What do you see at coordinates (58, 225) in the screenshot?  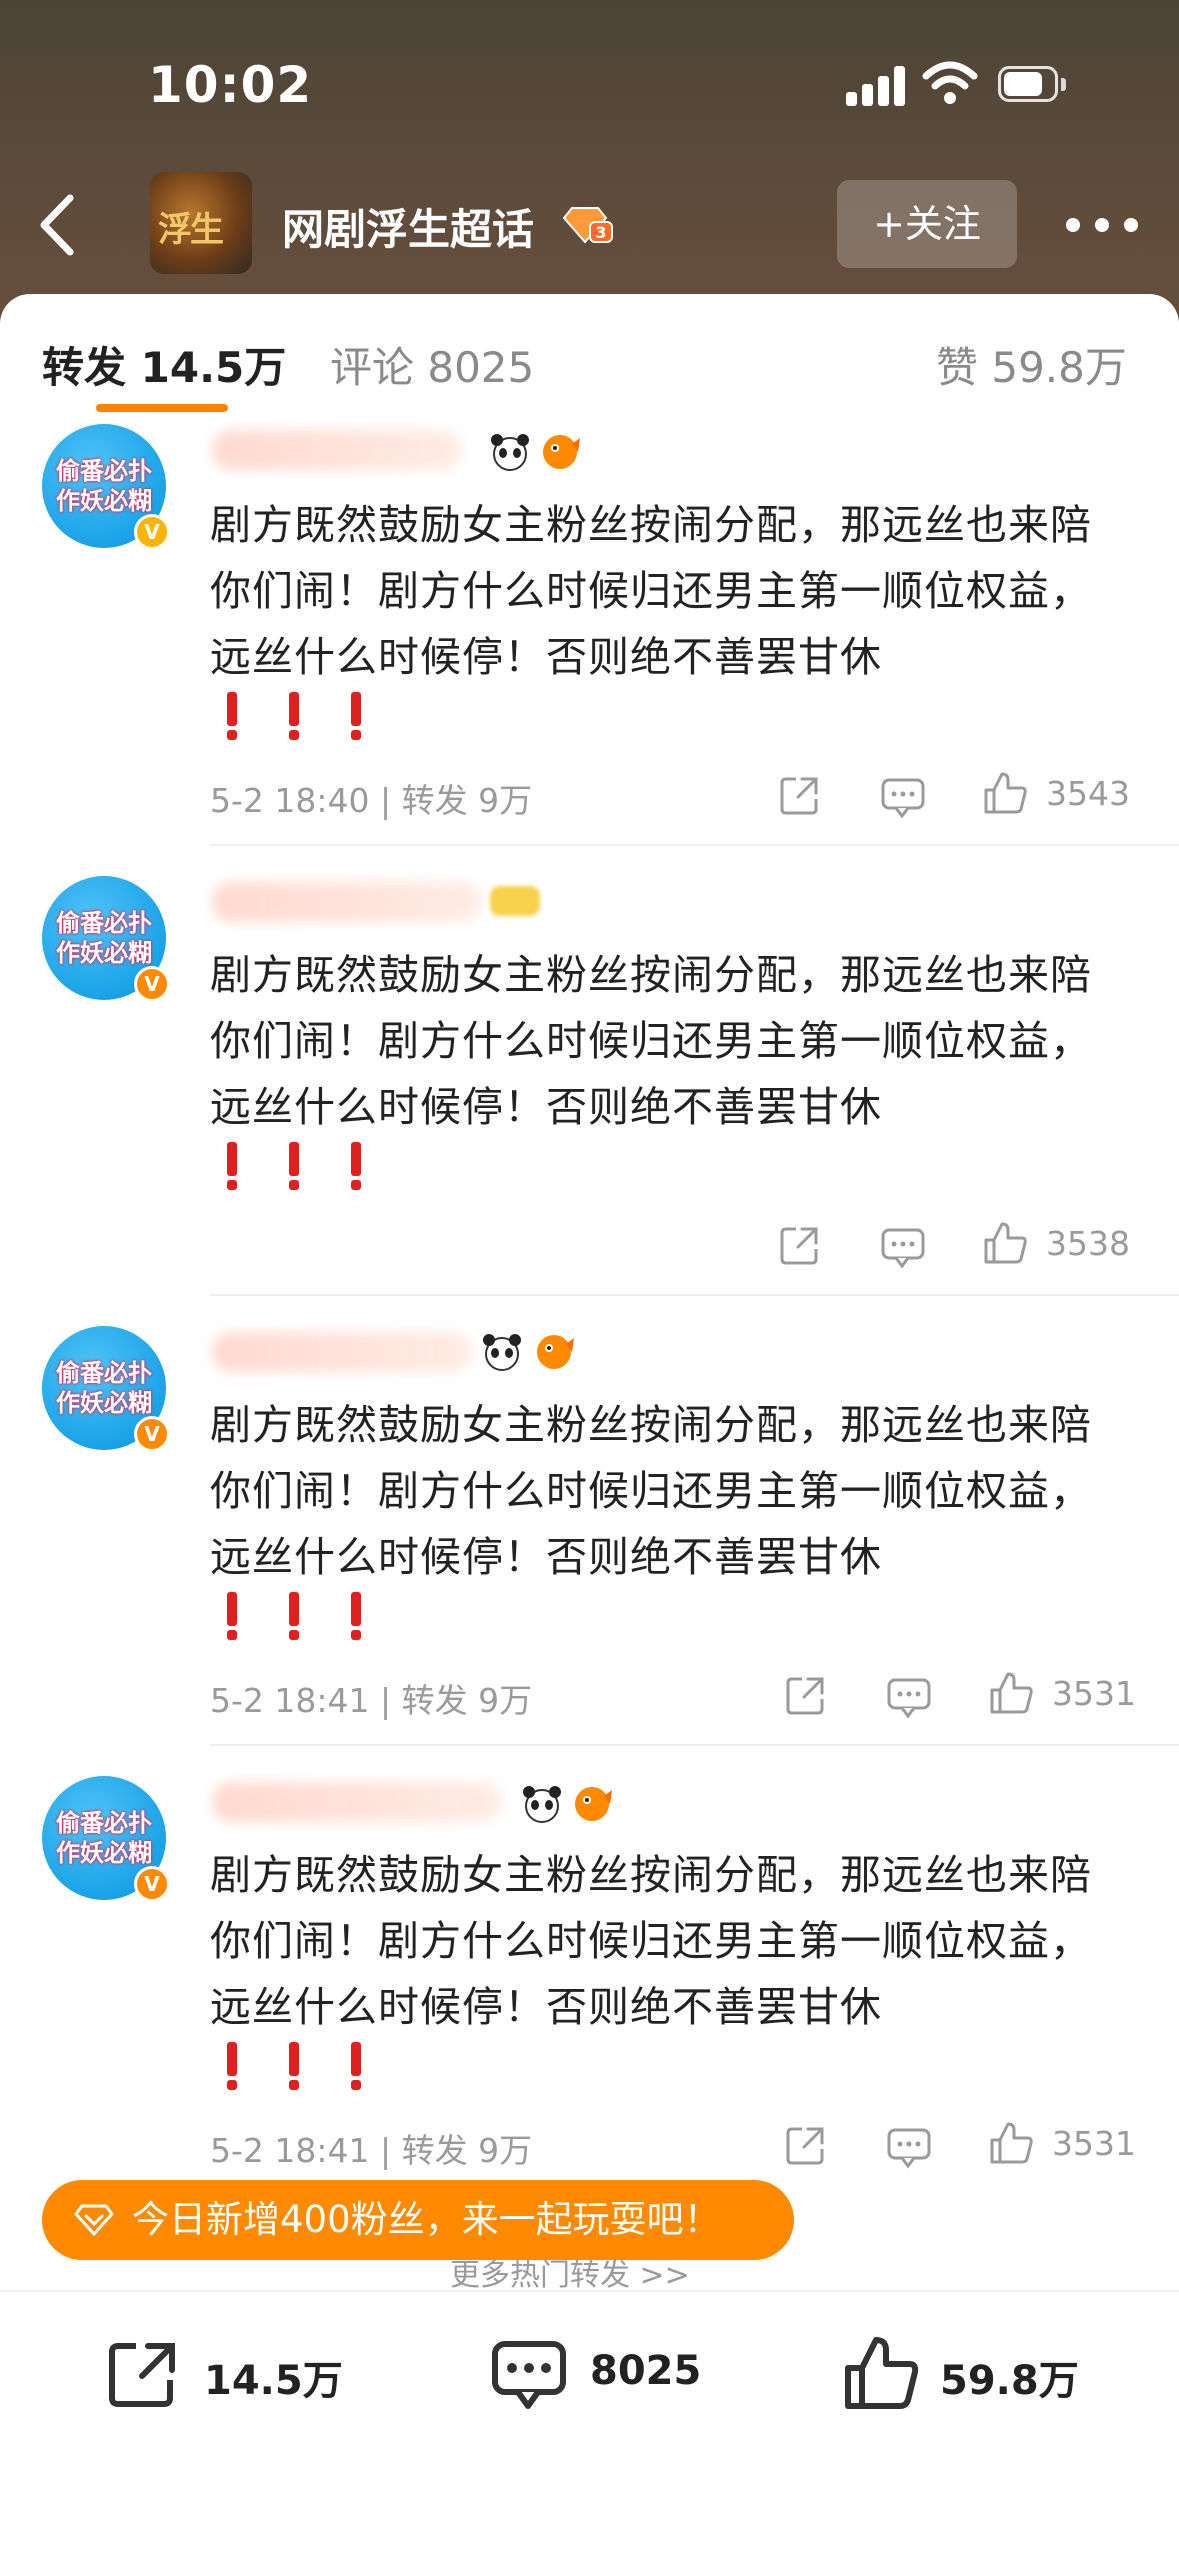 I see `back-icon` at bounding box center [58, 225].